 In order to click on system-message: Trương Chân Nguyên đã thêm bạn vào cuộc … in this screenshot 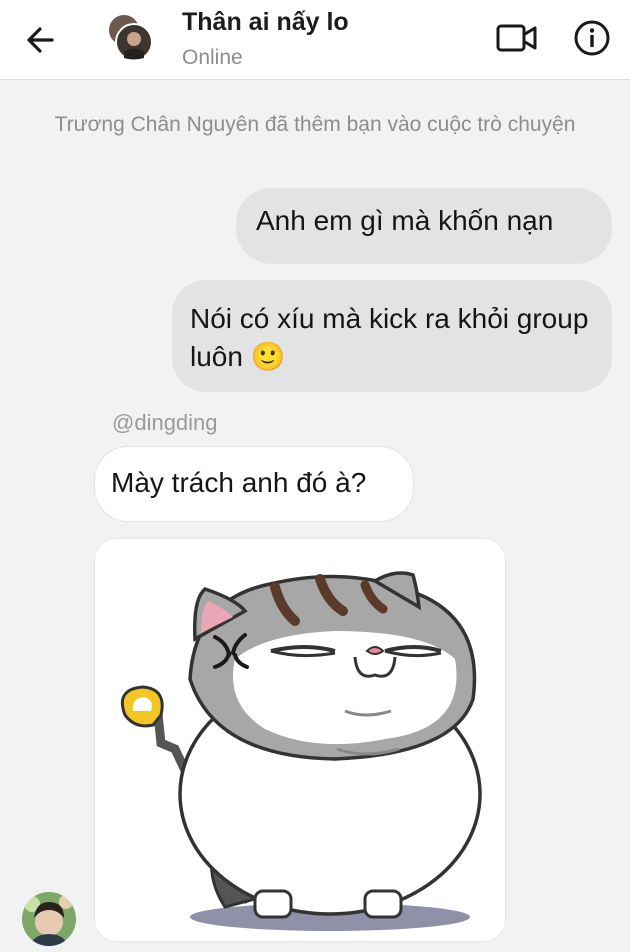, I will do `click(315, 124)`.